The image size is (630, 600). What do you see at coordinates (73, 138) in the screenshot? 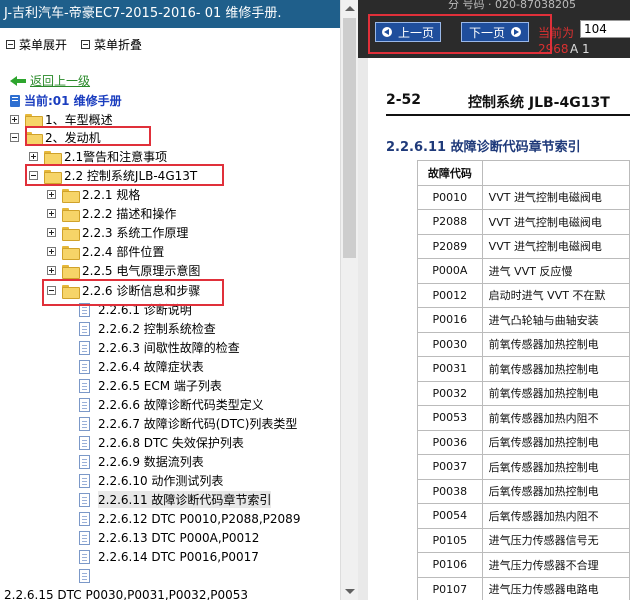
I see `tree-item-label: 2、发动机` at bounding box center [73, 138].